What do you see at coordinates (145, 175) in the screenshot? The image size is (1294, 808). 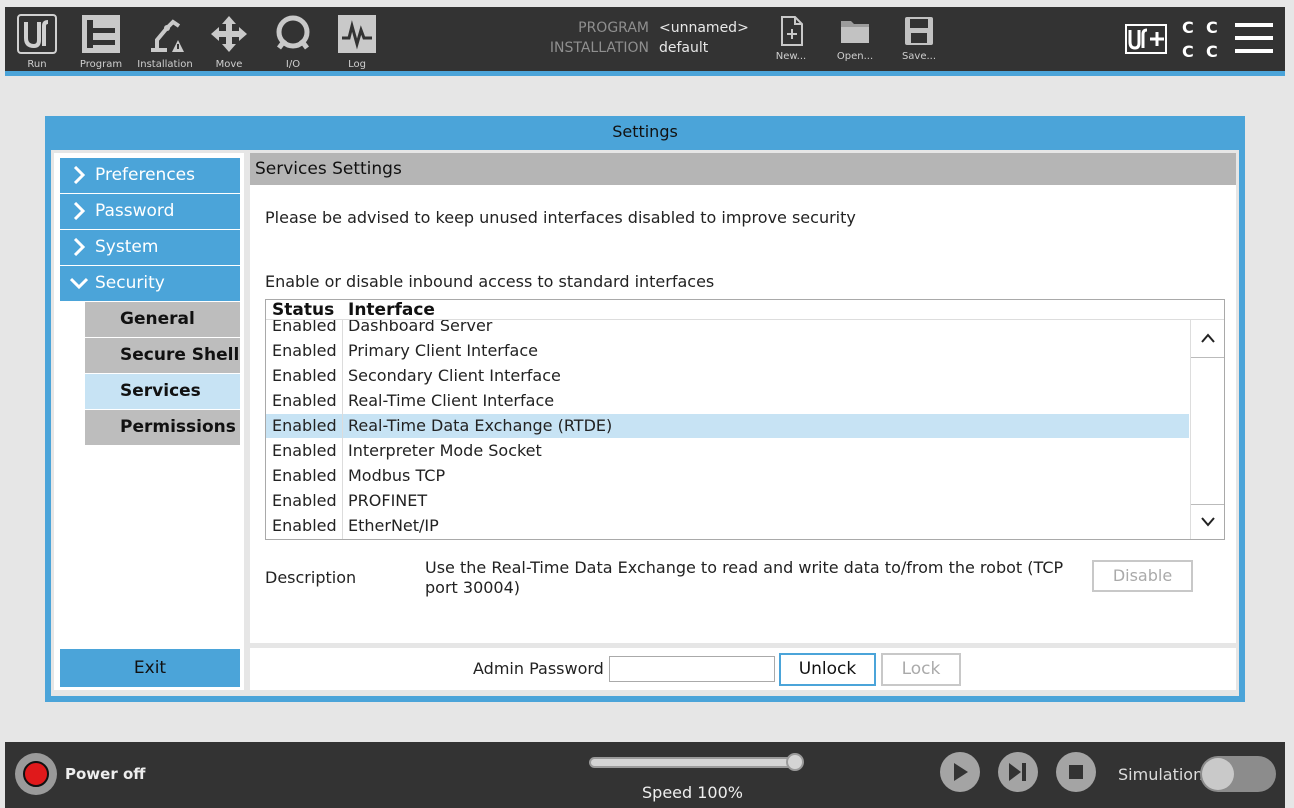 I see `nav-preferences-label: Preferences` at bounding box center [145, 175].